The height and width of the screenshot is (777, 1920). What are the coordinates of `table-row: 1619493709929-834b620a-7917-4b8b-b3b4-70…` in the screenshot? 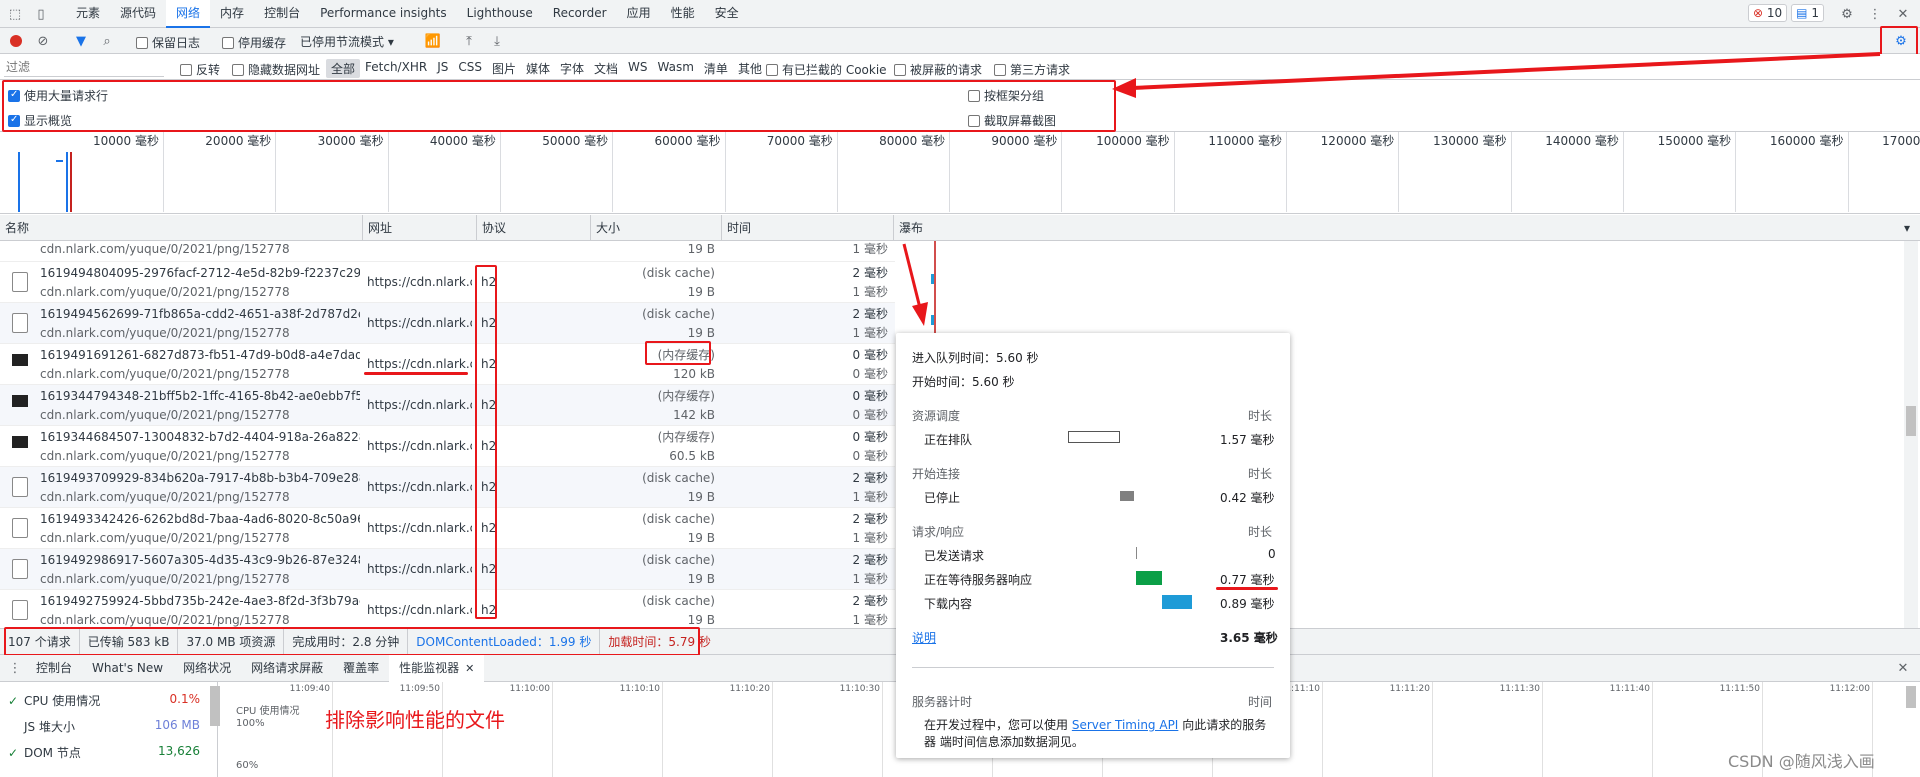 It's located at (447, 487).